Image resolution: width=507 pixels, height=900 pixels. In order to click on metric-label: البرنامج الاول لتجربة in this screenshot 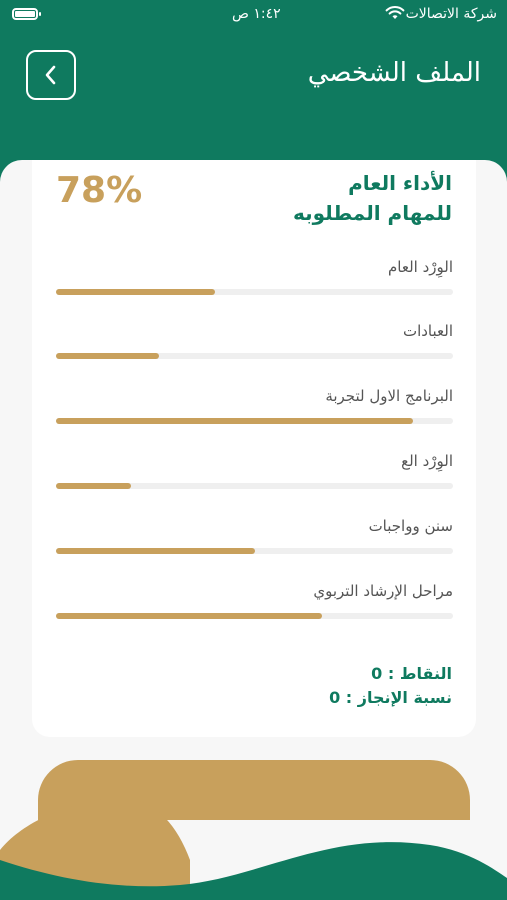, I will do `click(389, 396)`.